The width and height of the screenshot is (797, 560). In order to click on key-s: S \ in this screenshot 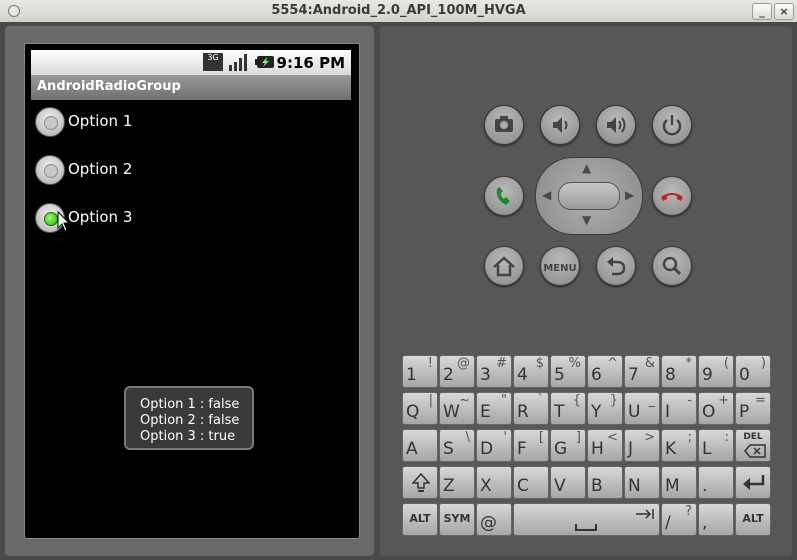, I will do `click(457, 445)`.